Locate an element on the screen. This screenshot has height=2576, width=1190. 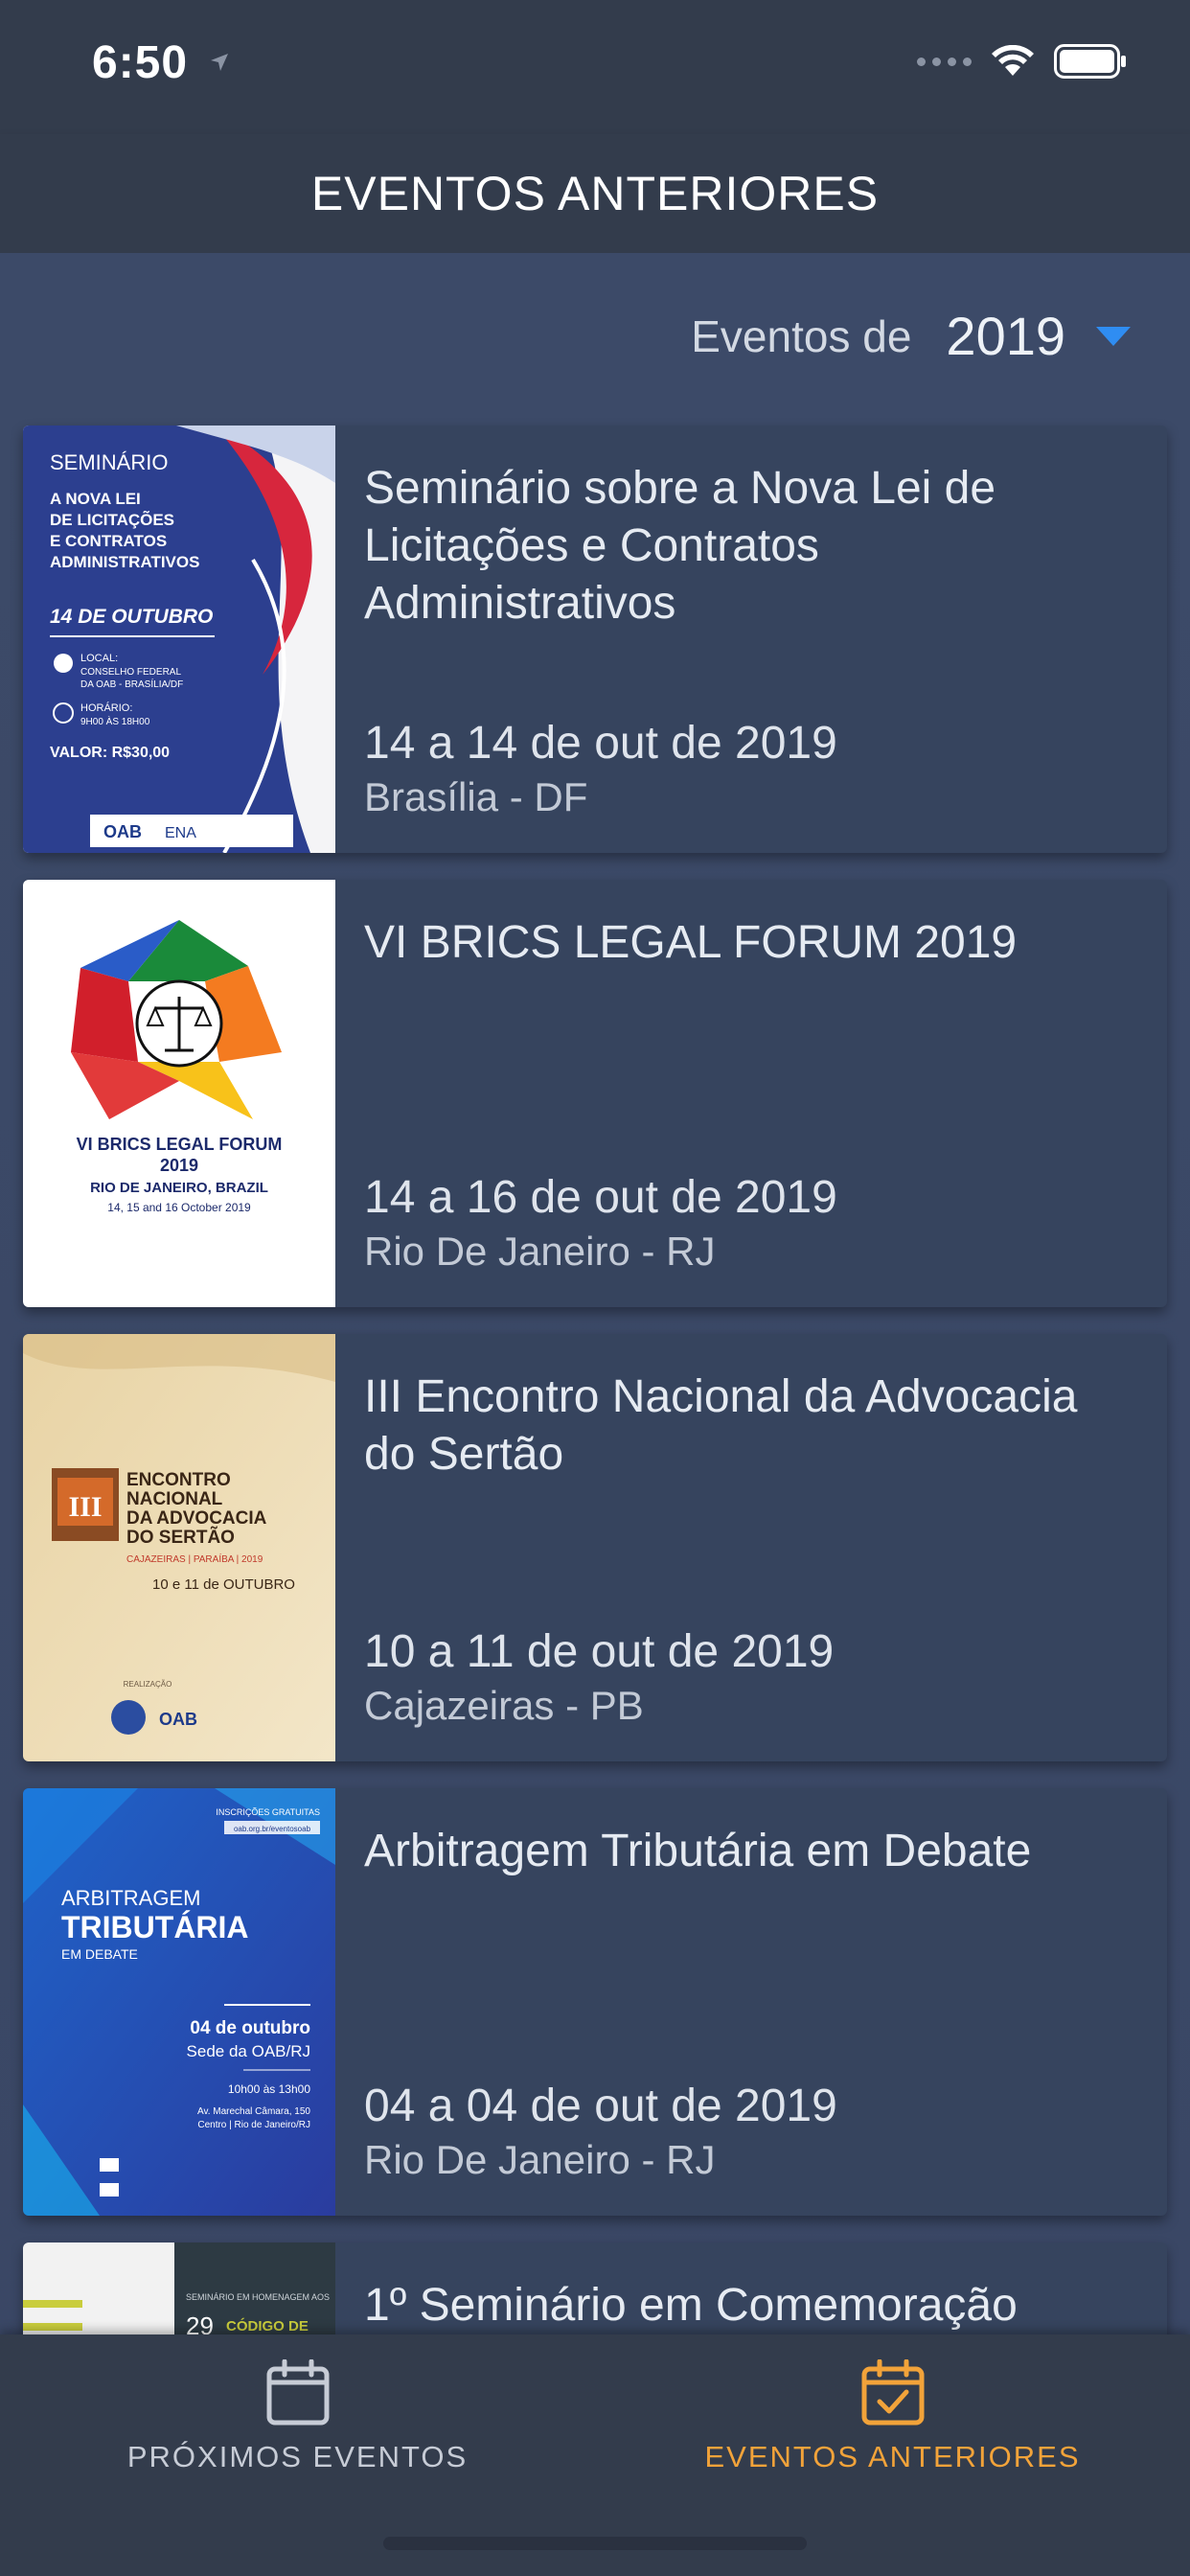
poster-seminario-comemoracao: SEMINÁRIO EM HOMENAGEM AOS 29 CÓDIGO DE is located at coordinates (179, 2288).